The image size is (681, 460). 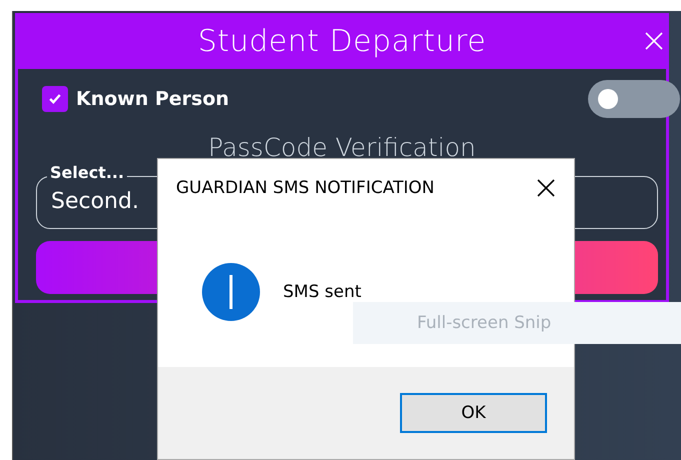 What do you see at coordinates (305, 188) in the screenshot?
I see `dialog-title: GUARDIAN SMS NOTIFICATION` at bounding box center [305, 188].